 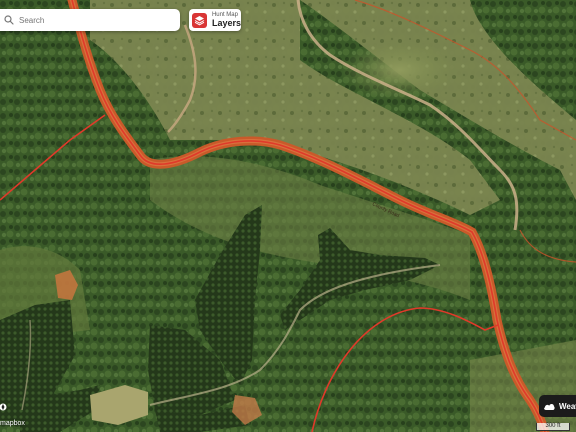 I want to click on layers-button: Hunt Map Layers, so click(x=215, y=20).